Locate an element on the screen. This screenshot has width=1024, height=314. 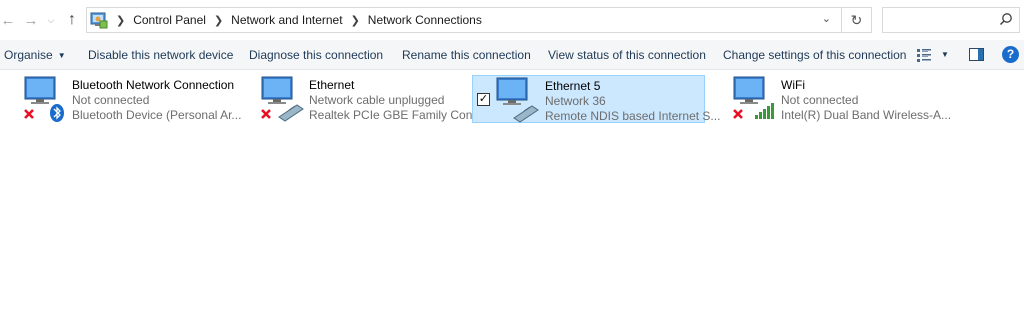
help-icon: ? is located at coordinates (1010, 54).